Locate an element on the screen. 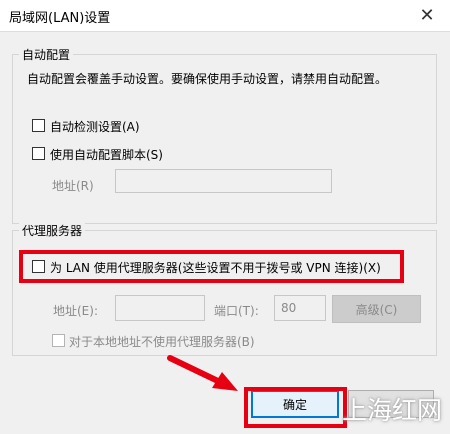 The width and height of the screenshot is (450, 434). arrow-overlay is located at coordinates (202, 373).